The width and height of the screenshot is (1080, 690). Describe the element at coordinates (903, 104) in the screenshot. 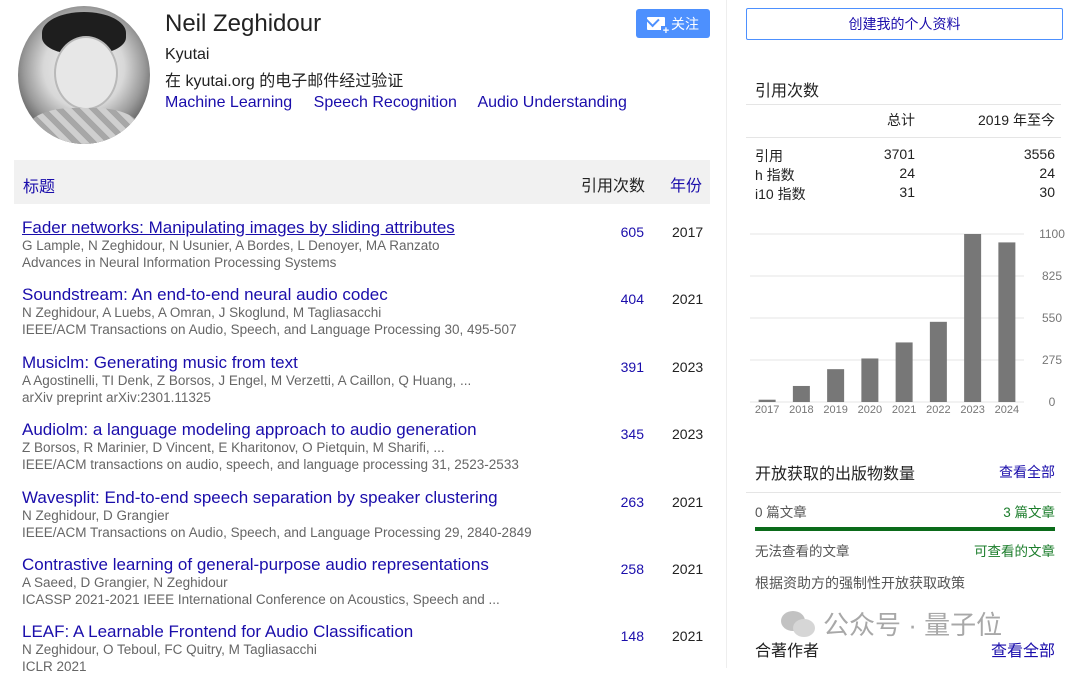

I see `divider` at that location.